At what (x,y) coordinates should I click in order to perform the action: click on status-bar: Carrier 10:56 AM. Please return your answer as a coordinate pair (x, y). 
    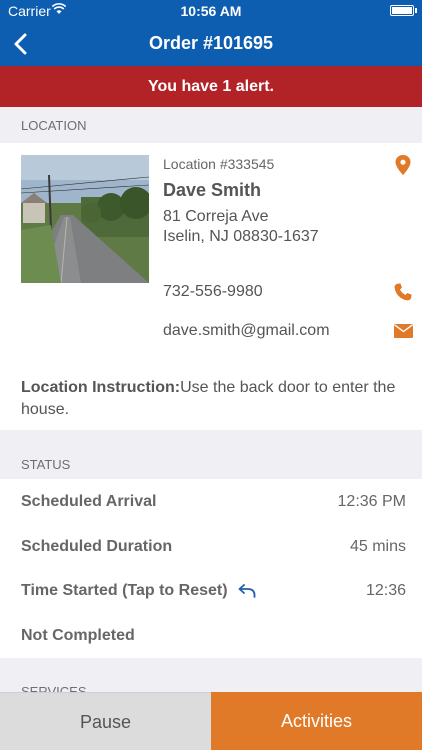
    Looking at the image, I should click on (211, 11).